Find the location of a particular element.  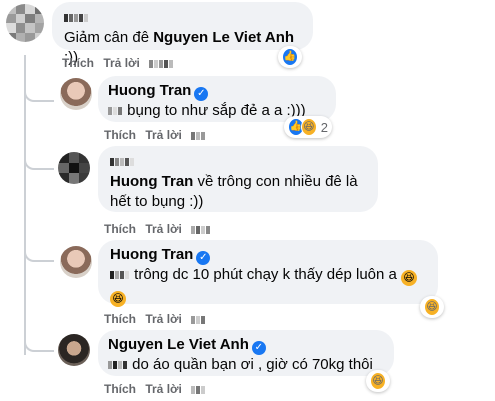

reaction-summary: 👍 is located at coordinates (290, 57).